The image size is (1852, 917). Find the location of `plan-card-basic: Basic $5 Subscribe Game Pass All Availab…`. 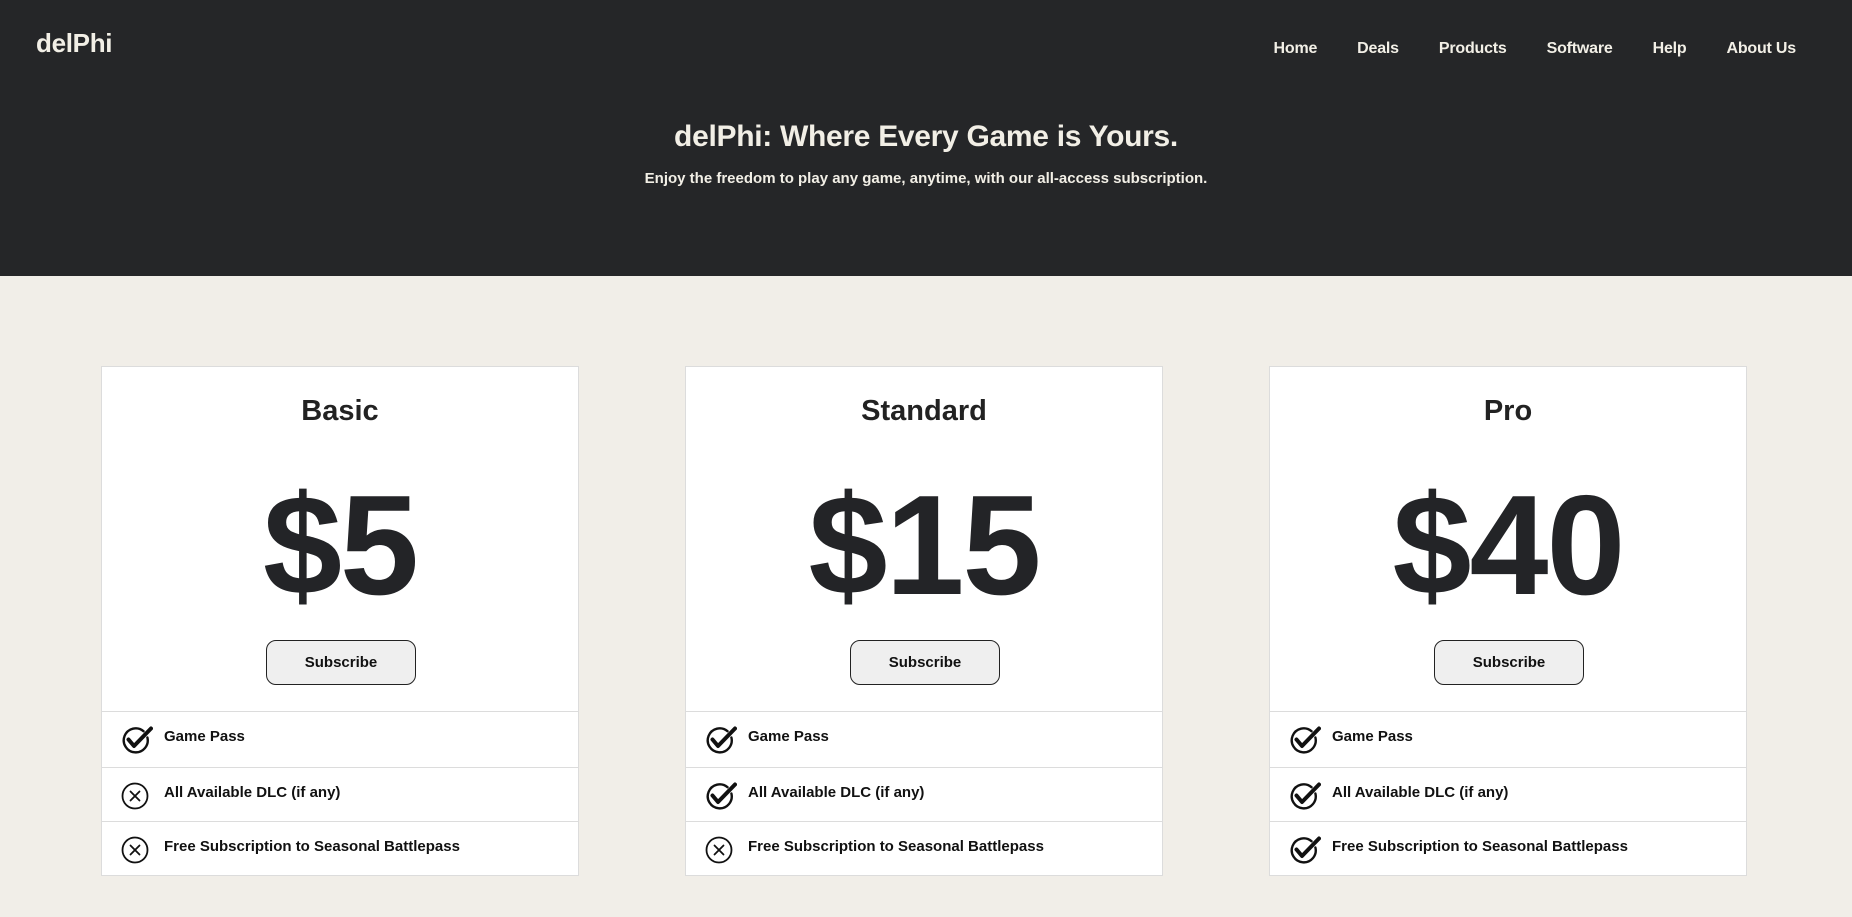

plan-card-basic: Basic $5 Subscribe Game Pass All Availab… is located at coordinates (340, 621).